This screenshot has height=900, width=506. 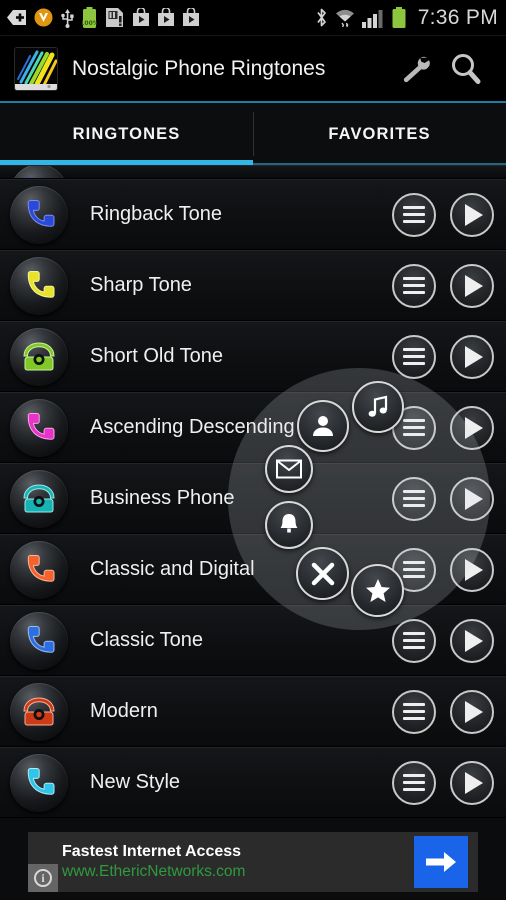 I want to click on set-as-notification-button, so click(x=289, y=525).